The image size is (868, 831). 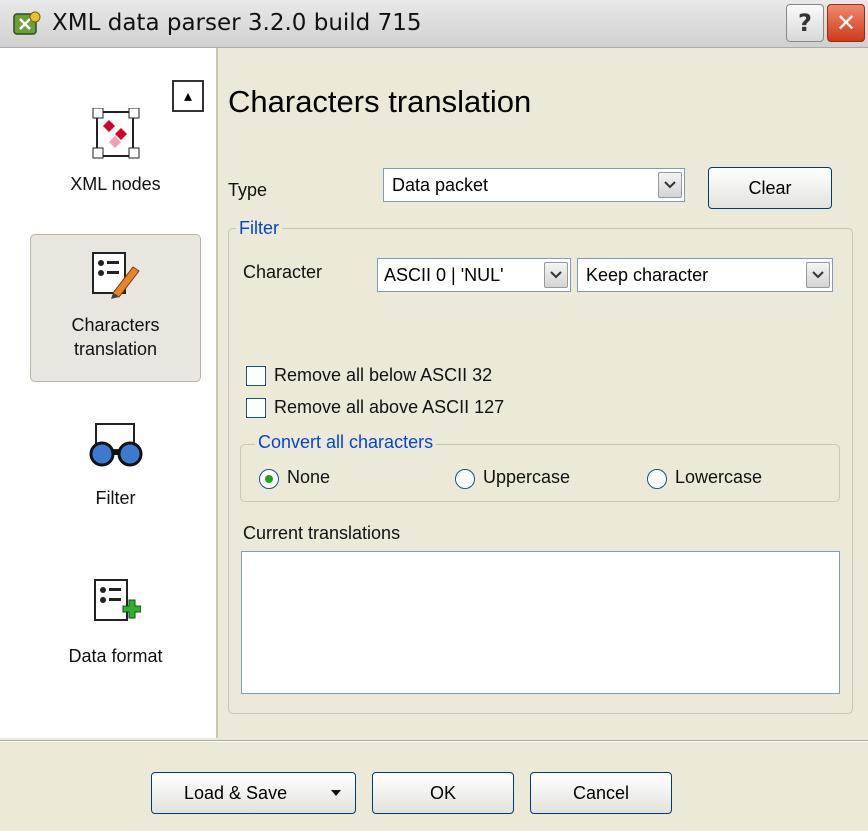 I want to click on radio-lowercase-label: Lowercase, so click(x=719, y=477).